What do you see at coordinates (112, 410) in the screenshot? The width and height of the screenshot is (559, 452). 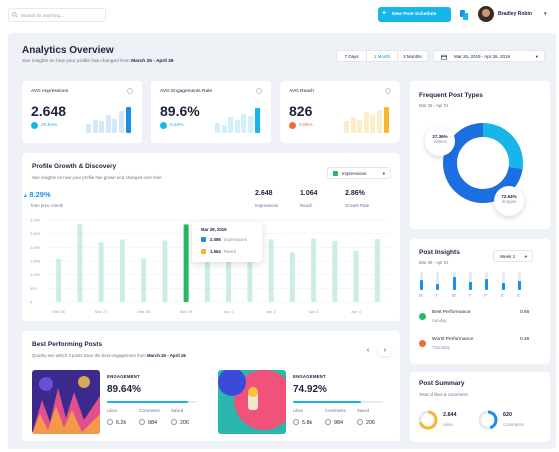 I see `likes-label: Likes` at bounding box center [112, 410].